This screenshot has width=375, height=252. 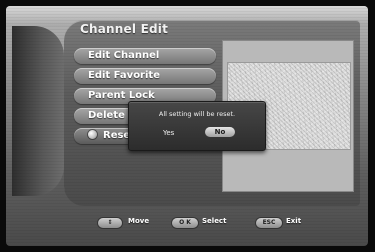 I want to click on dialog-message: All setting will be reset., so click(x=197, y=114).